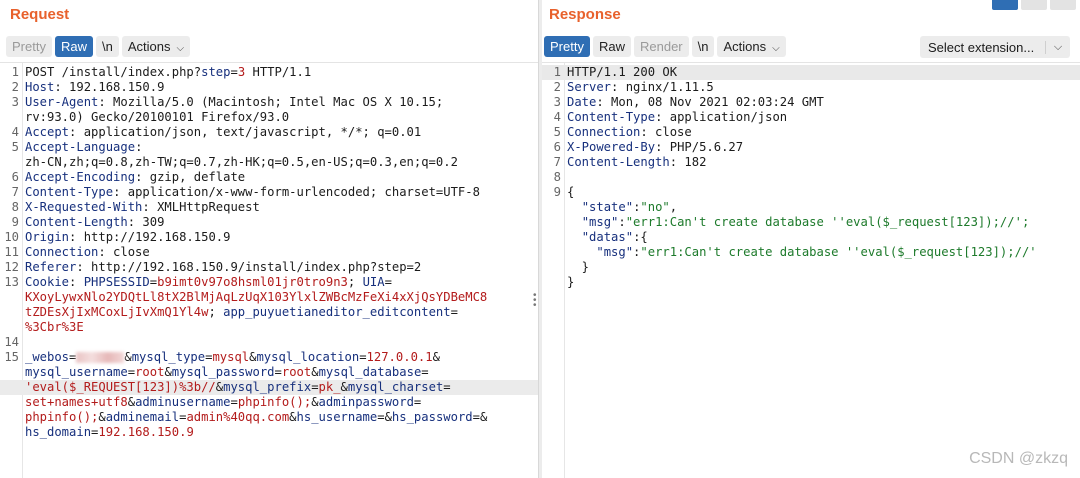 The image size is (1080, 478). I want to click on response-actions-label: Actions, so click(745, 46).